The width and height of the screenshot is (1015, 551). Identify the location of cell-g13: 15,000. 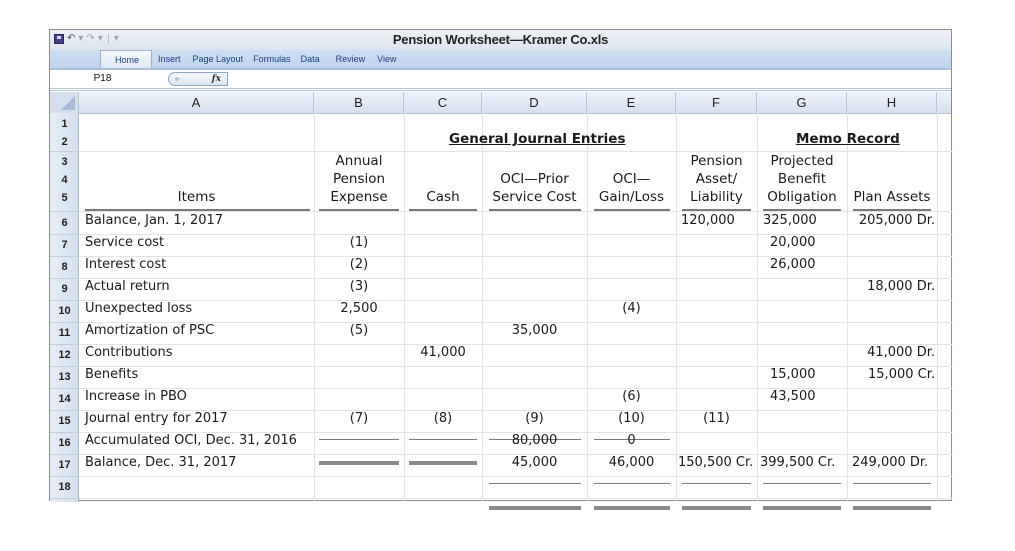
(802, 375).